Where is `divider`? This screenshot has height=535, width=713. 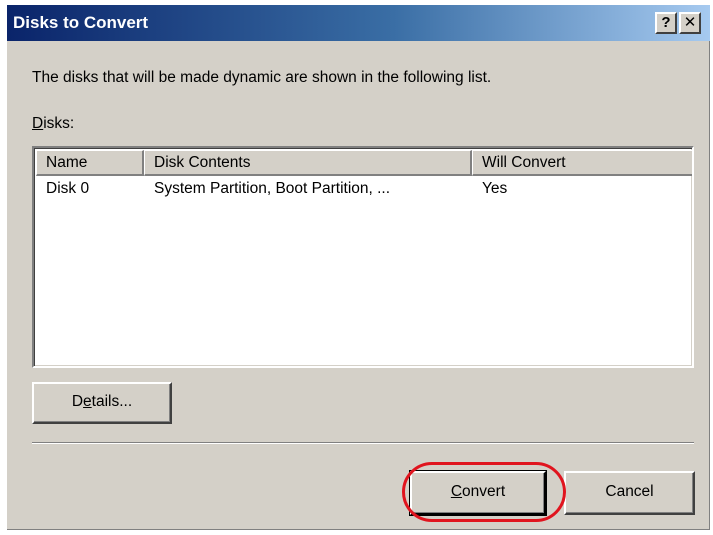
divider is located at coordinates (363, 443).